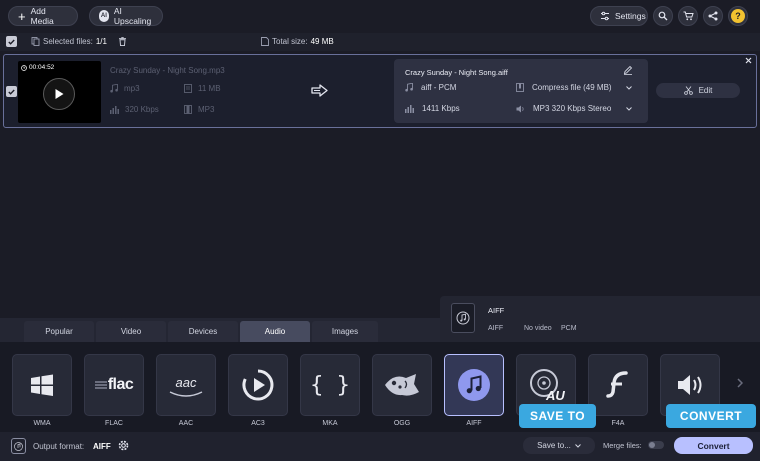 Image resolution: width=760 pixels, height=461 pixels. I want to click on scroll-right-button, so click(740, 383).